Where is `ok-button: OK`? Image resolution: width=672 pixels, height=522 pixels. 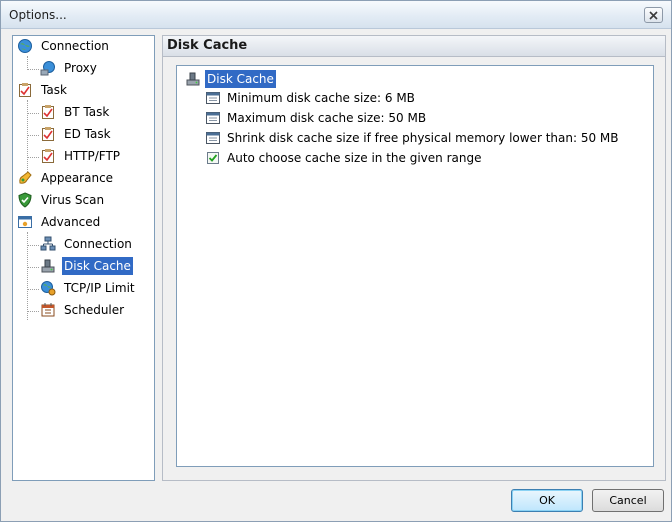
ok-button: OK is located at coordinates (547, 500).